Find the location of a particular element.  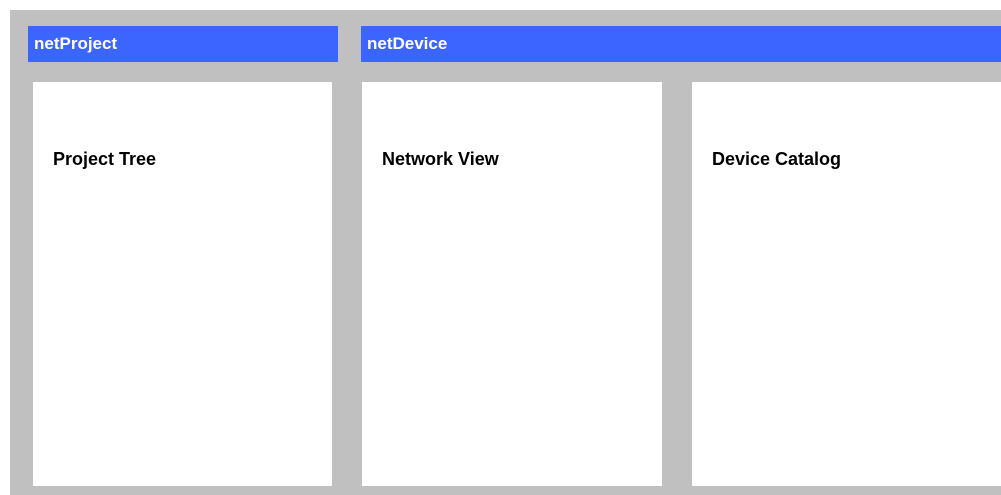

netproject-header: netProject is located at coordinates (183, 44).